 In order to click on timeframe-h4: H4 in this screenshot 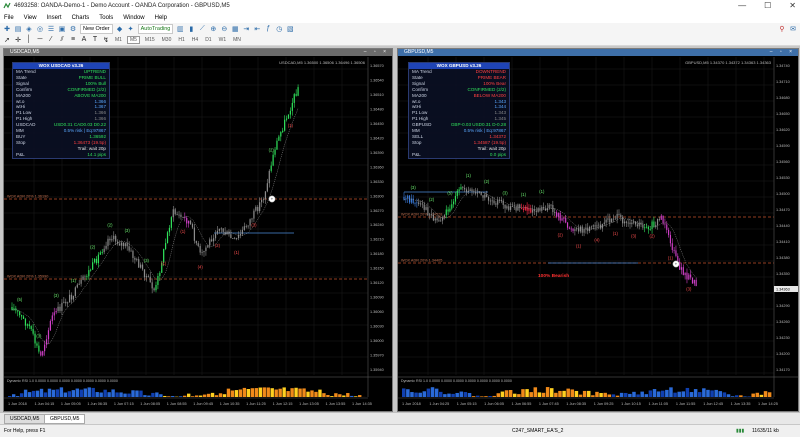, I will do `click(195, 40)`.